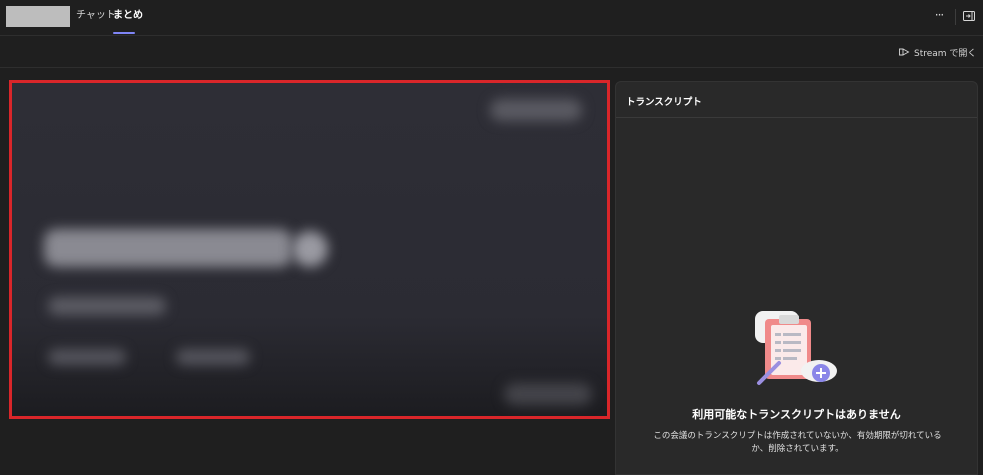 The image size is (983, 475). What do you see at coordinates (797, 348) in the screenshot?
I see `clipboard-add-icon` at bounding box center [797, 348].